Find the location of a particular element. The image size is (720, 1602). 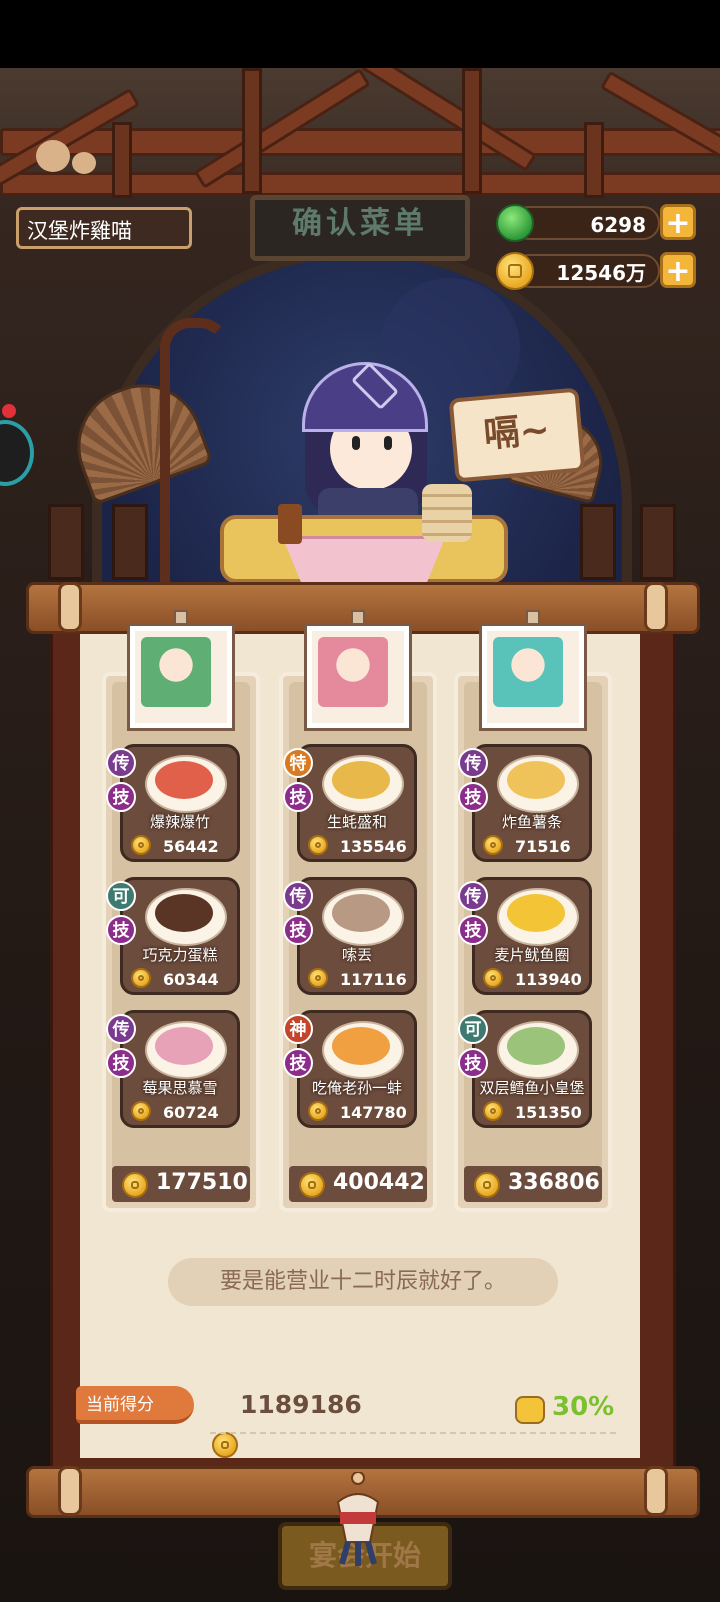

dish-price: 135546 is located at coordinates (373, 846).